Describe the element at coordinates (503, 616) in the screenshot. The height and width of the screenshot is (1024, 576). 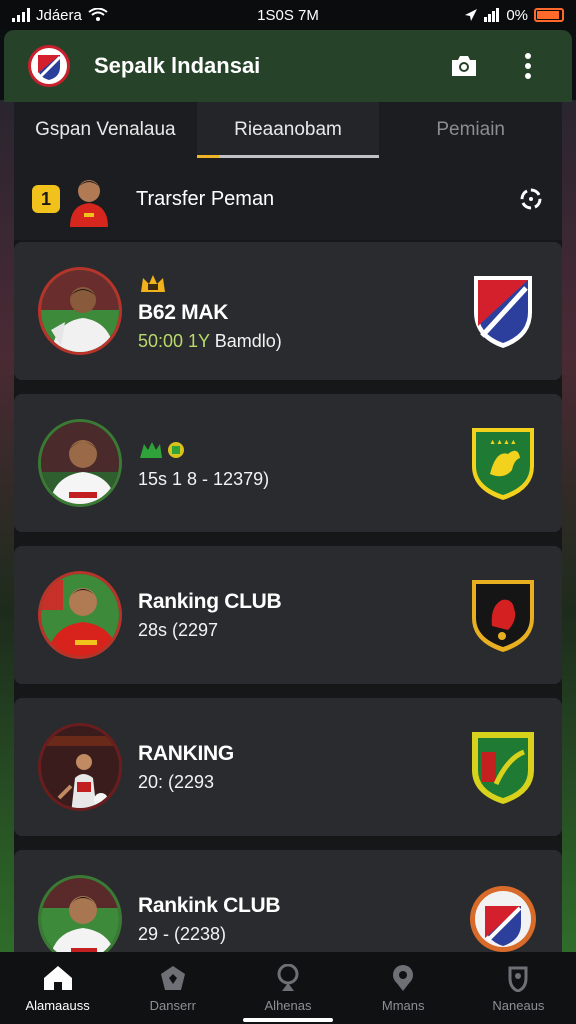
I see `shield-crest-black-red-icon` at that location.